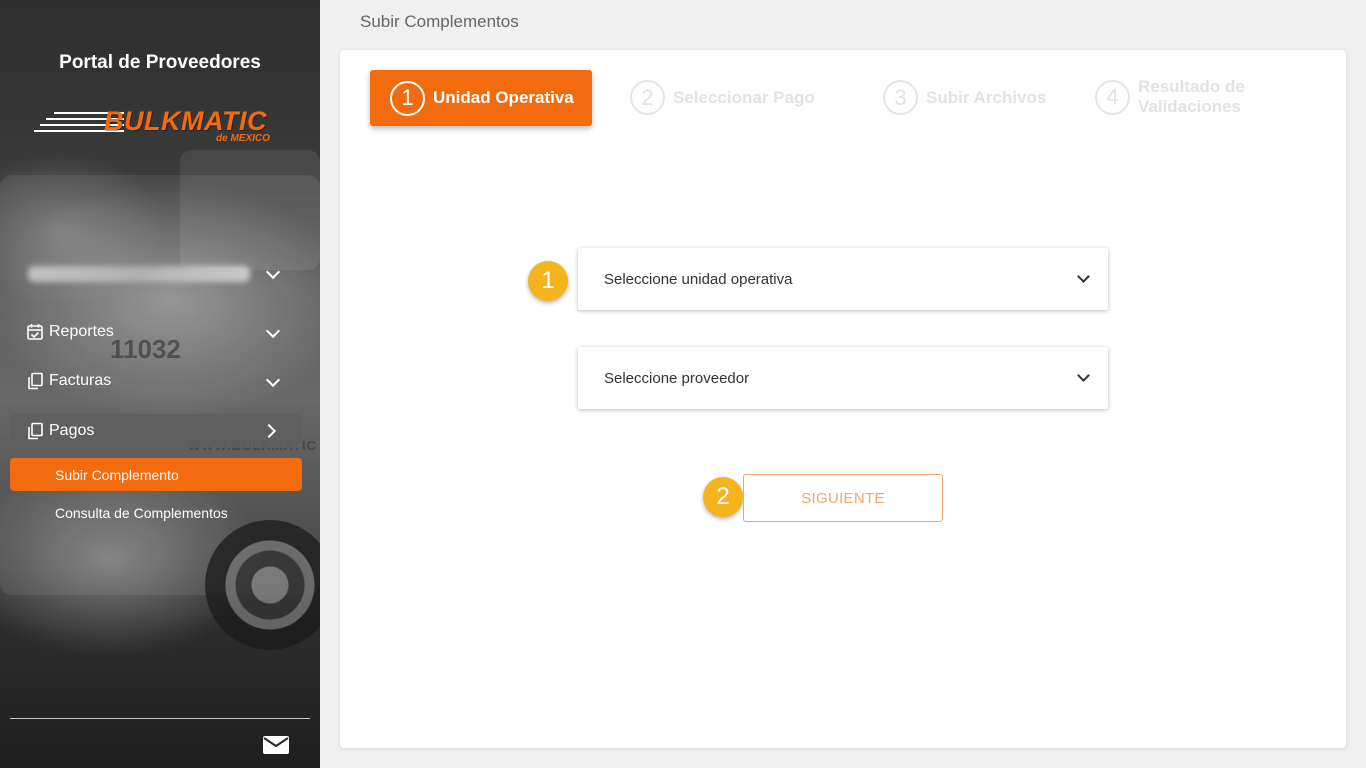 The width and height of the screenshot is (1366, 768). I want to click on sidebar-divider, so click(160, 718).